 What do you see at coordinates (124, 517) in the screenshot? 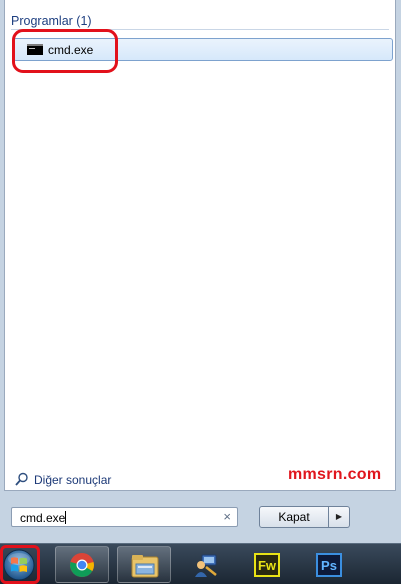
I see `search-input: cmd.exe ×` at bounding box center [124, 517].